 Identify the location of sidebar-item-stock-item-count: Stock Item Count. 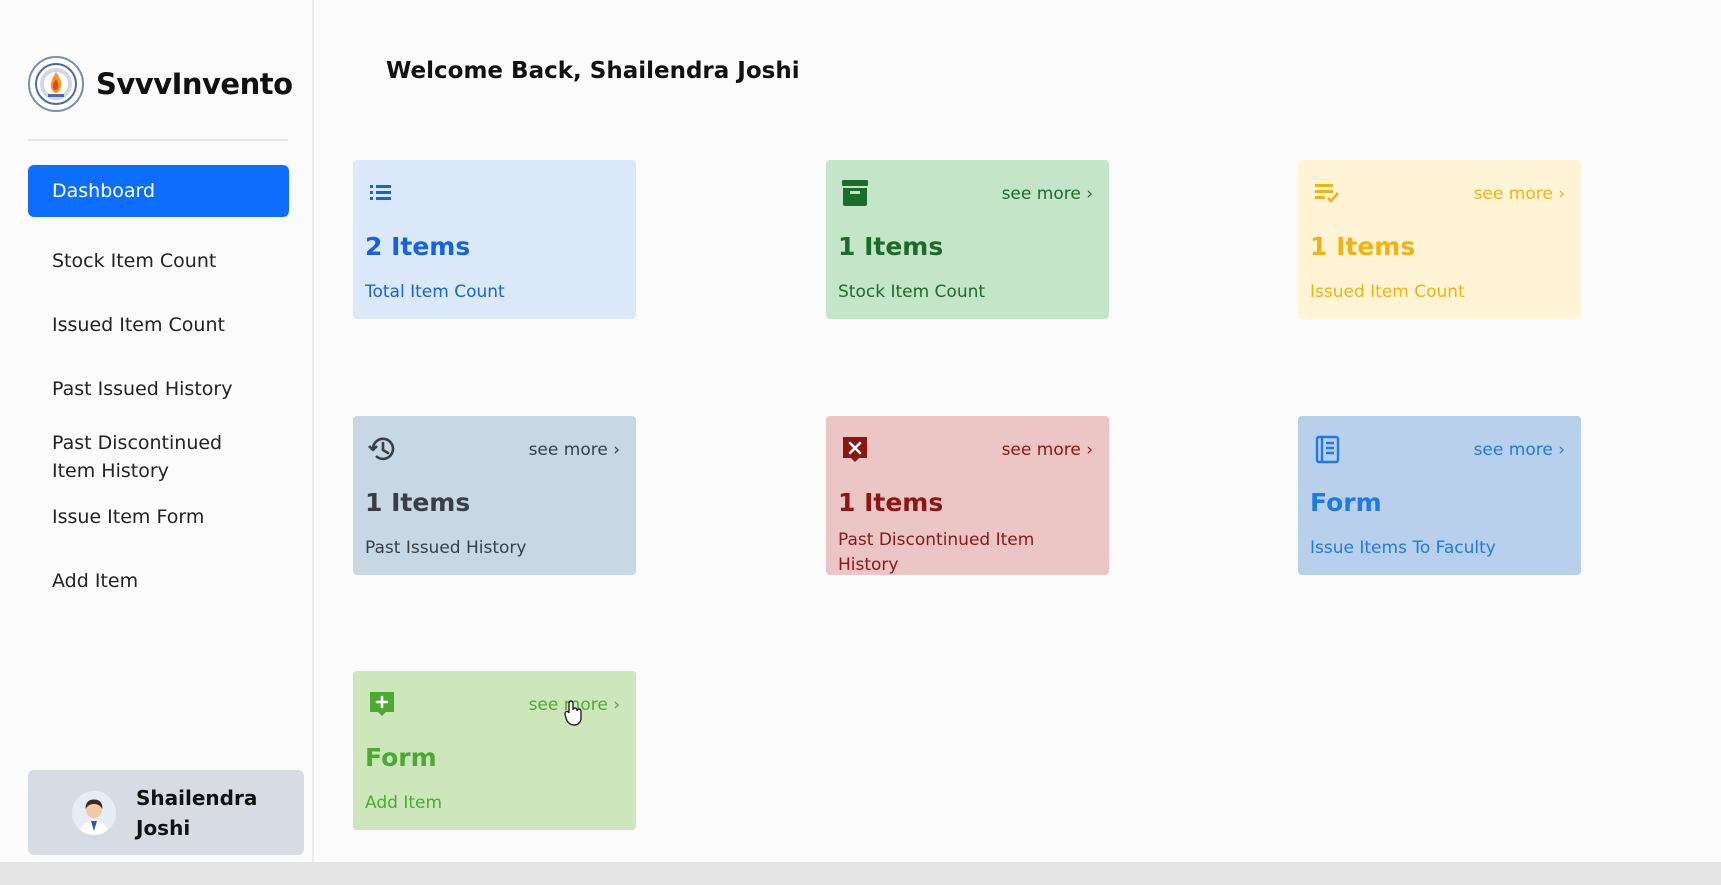
(158, 261).